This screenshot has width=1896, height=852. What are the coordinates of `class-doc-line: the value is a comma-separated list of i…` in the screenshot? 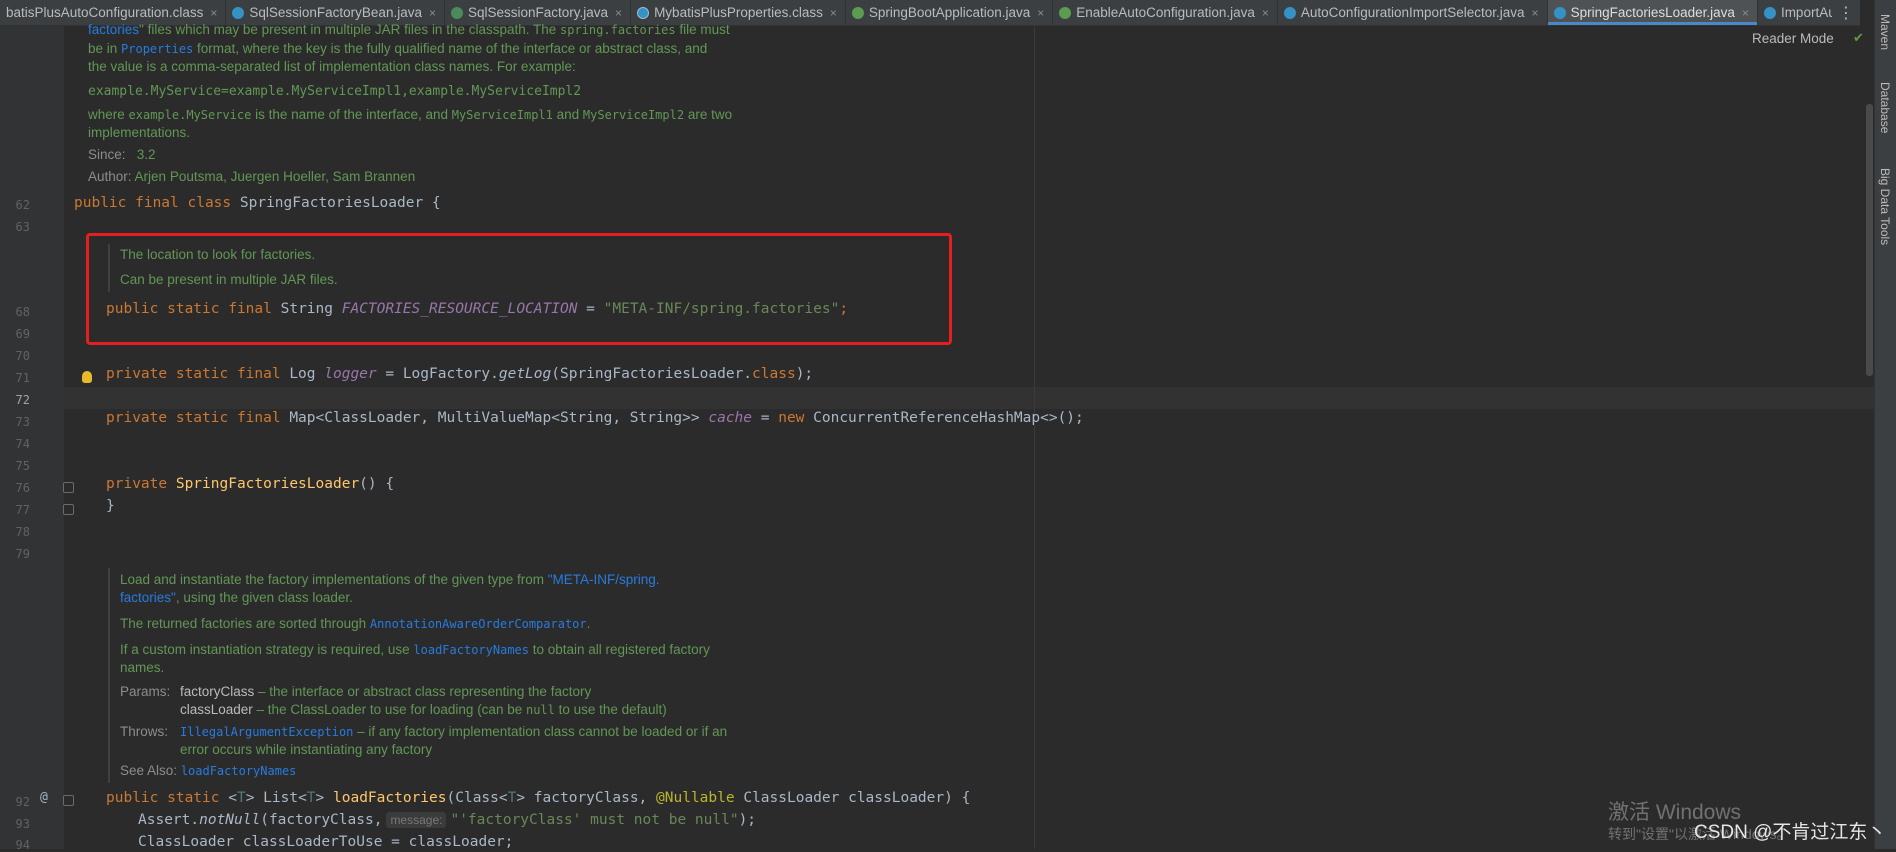 It's located at (332, 66).